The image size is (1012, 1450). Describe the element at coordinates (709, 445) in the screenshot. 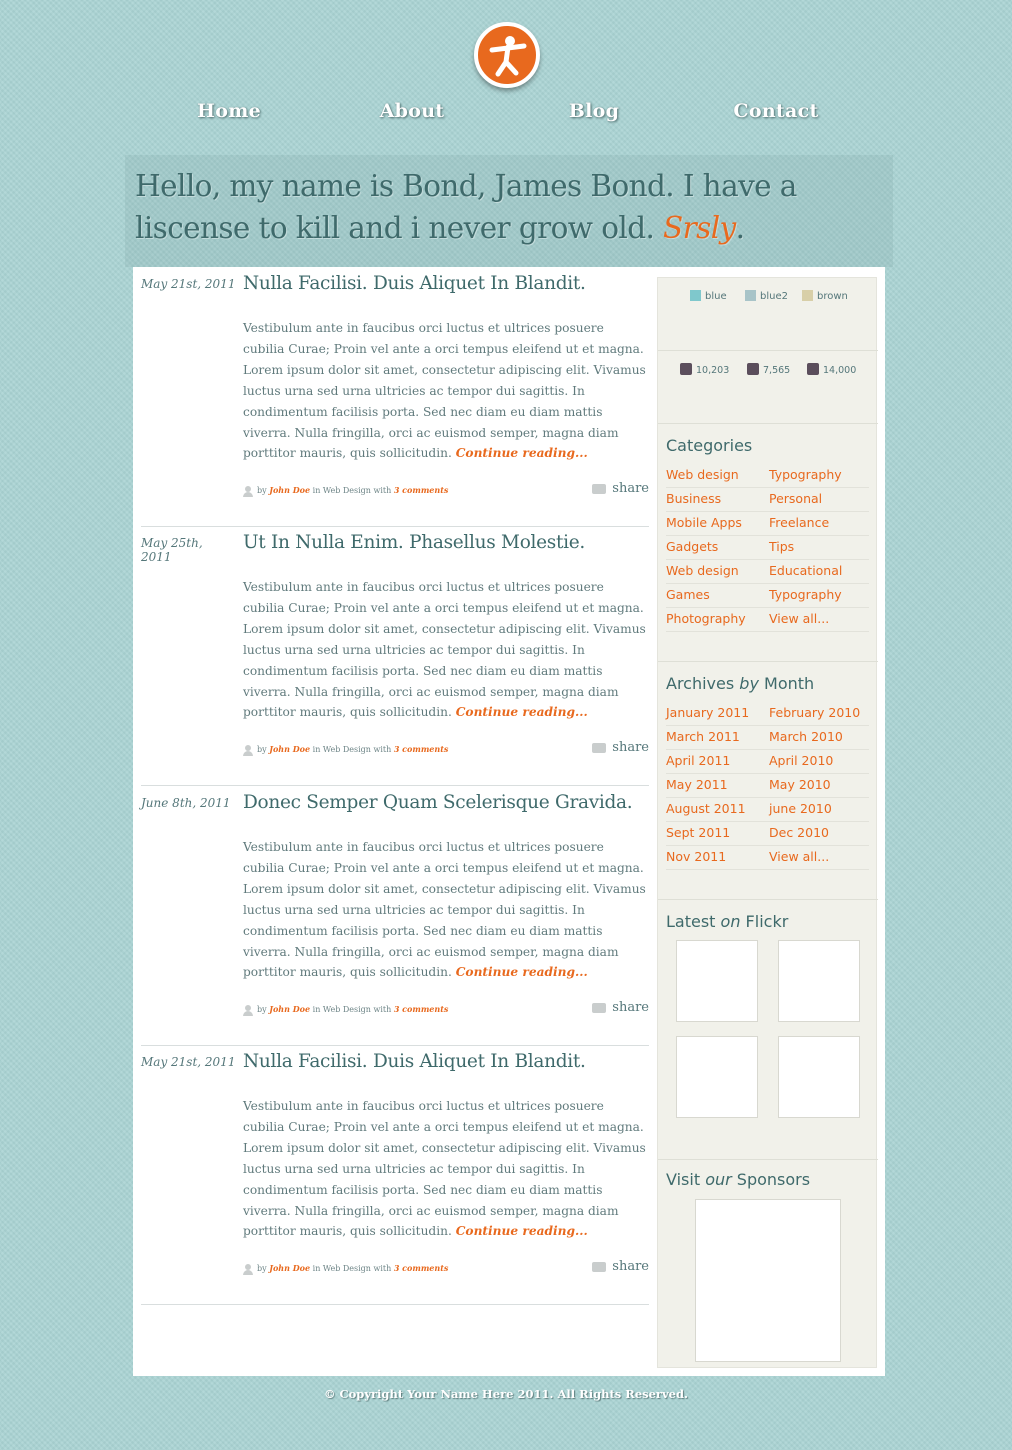

I see `categories-title: Categories` at that location.